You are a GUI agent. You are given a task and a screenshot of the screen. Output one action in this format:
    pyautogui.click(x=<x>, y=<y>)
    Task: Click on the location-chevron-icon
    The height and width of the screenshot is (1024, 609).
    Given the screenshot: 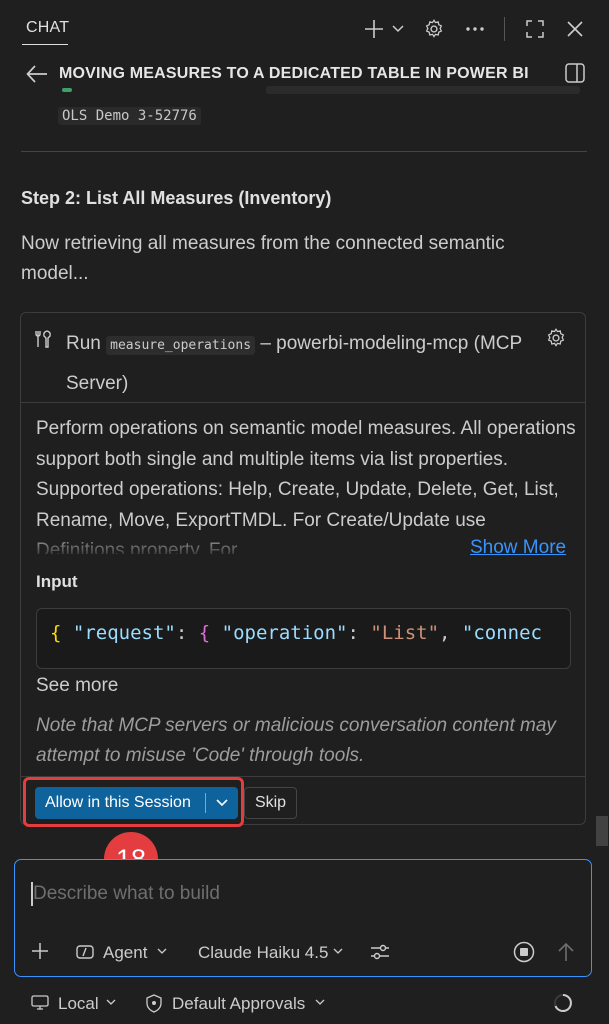 What is the action you would take?
    pyautogui.click(x=111, y=1002)
    